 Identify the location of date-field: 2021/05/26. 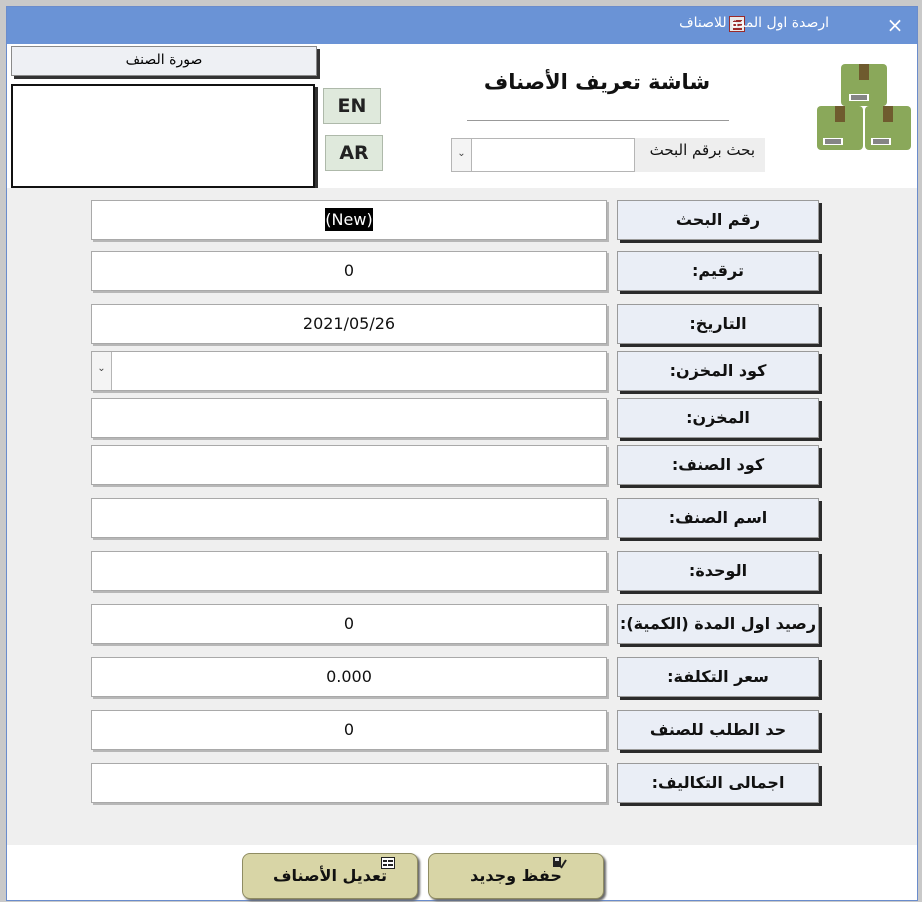
(349, 324).